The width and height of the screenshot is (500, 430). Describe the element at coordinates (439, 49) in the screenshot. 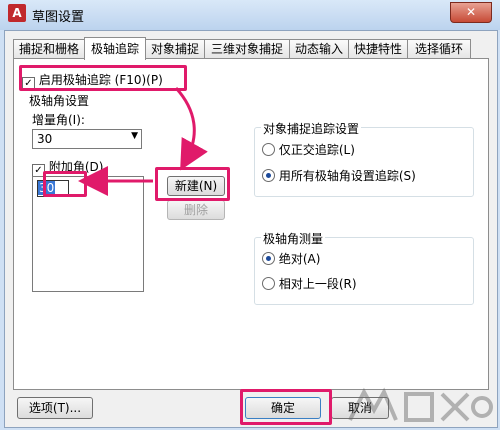

I see `tab-selection-cycling: 选择循环` at that location.